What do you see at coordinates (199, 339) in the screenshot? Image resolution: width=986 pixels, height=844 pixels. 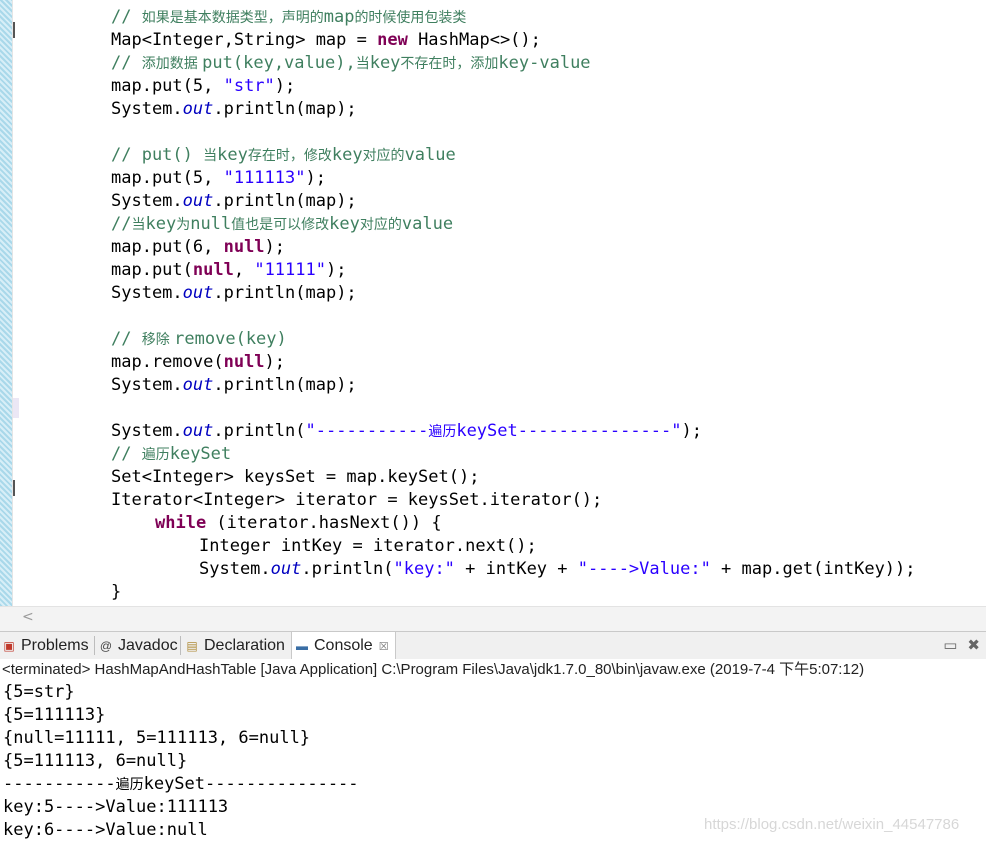 I see `code-line: // 移除 remove(key)` at bounding box center [199, 339].